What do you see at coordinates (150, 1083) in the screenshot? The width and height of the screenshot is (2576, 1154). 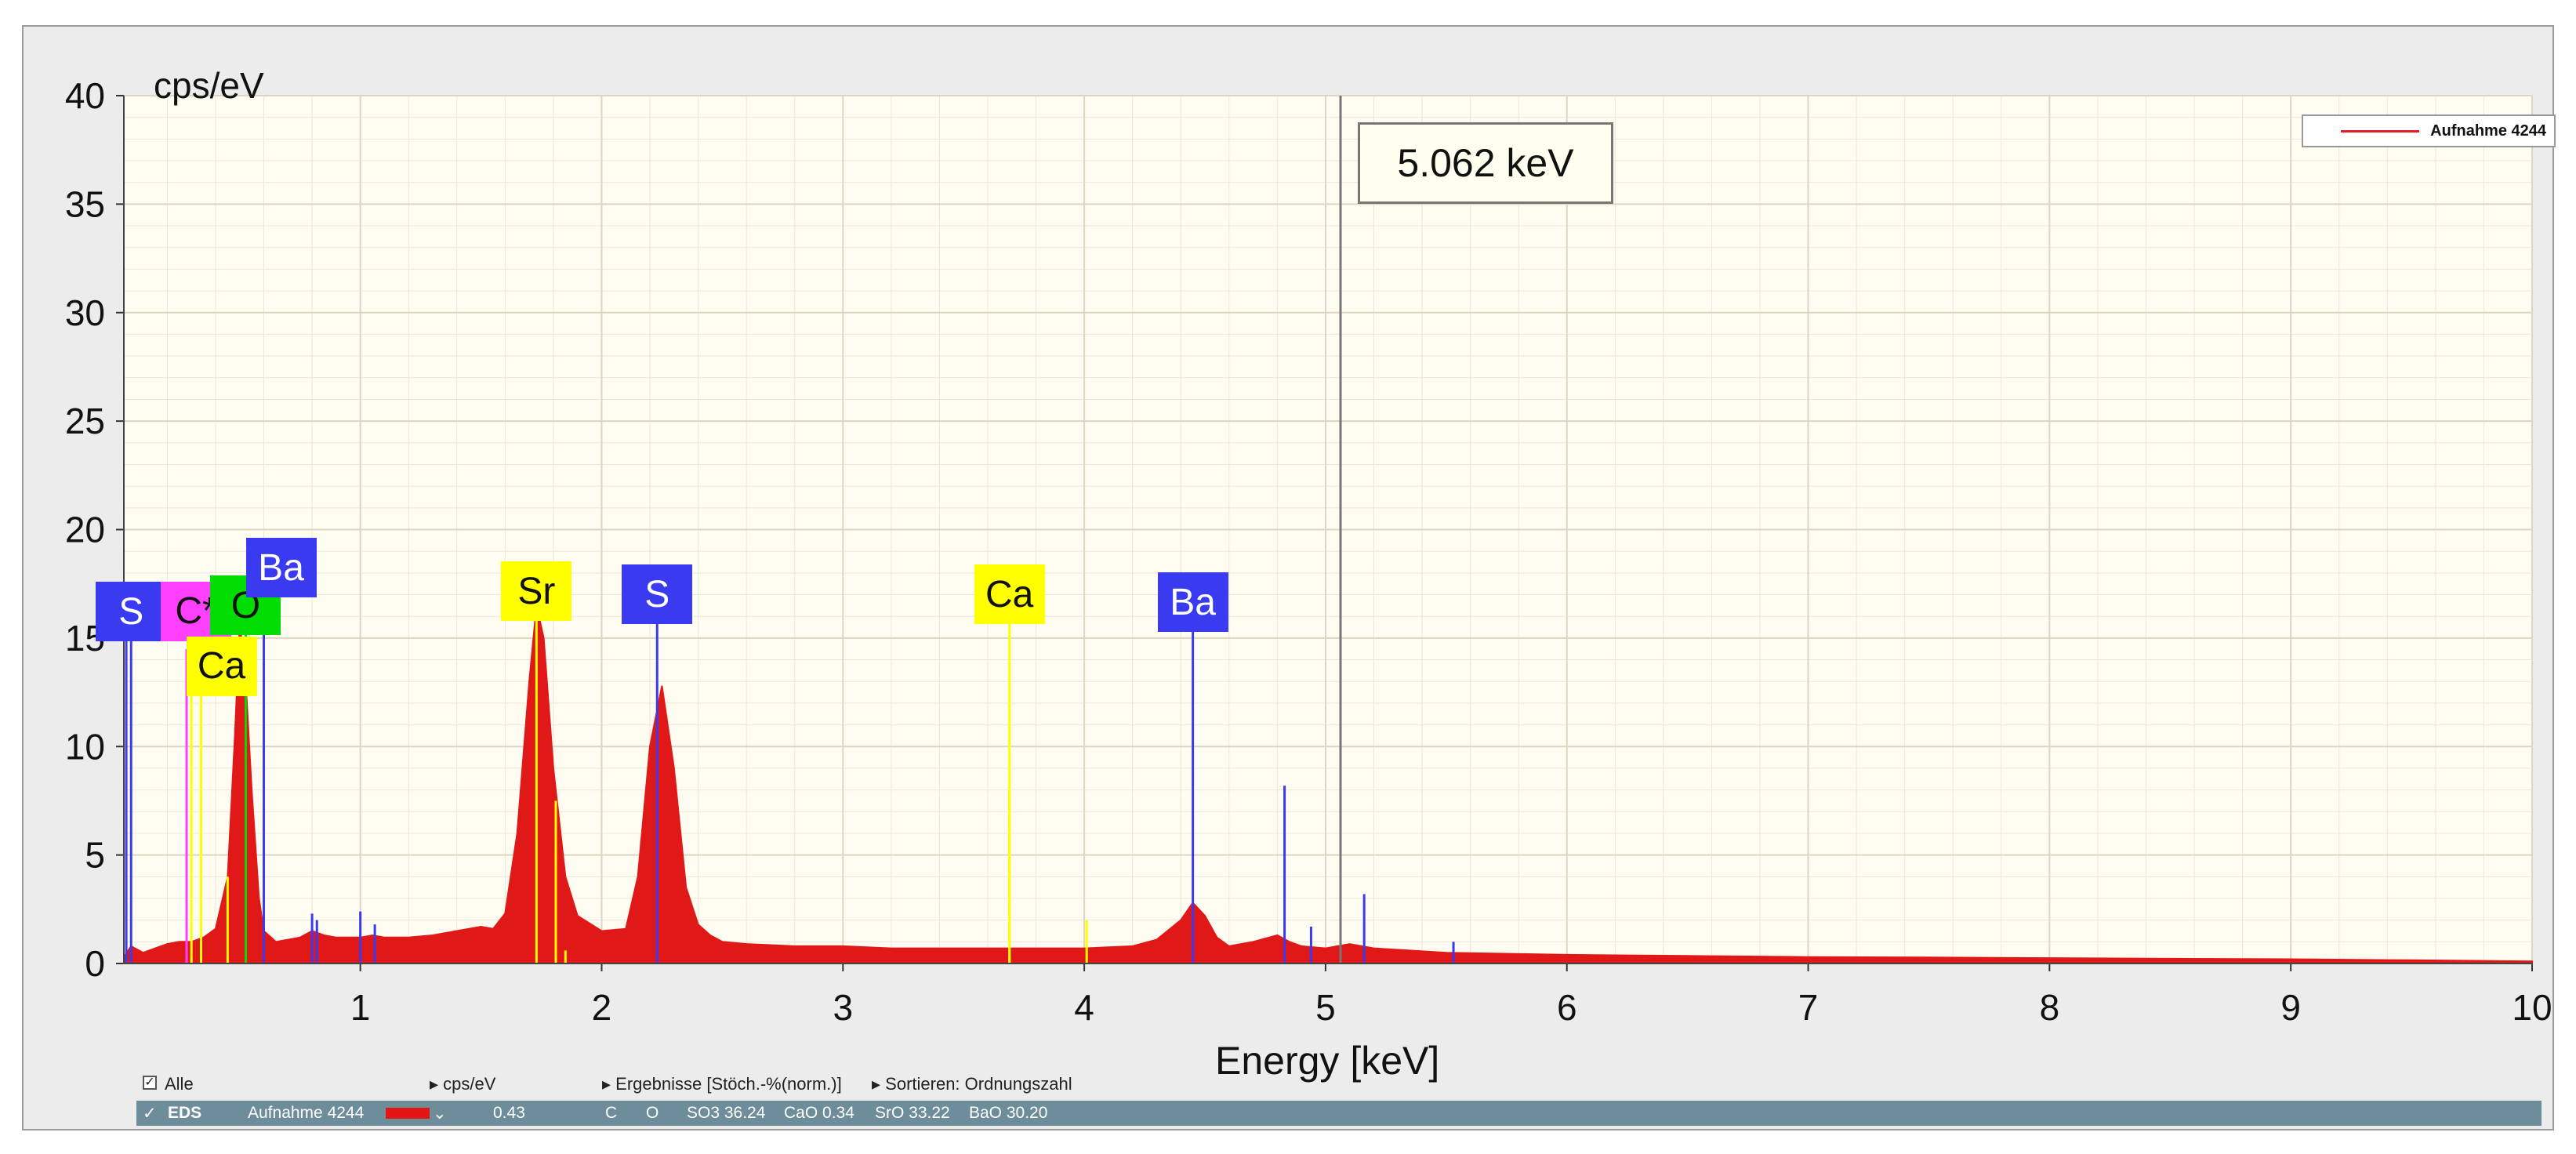 I see `all-checkbox: ✓` at bounding box center [150, 1083].